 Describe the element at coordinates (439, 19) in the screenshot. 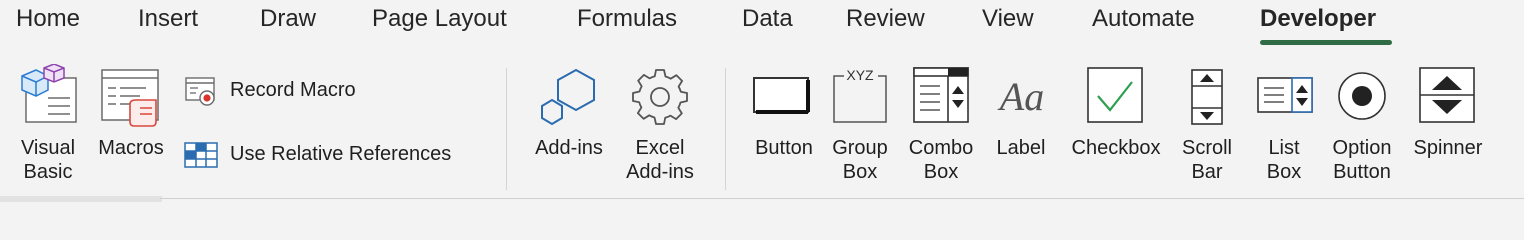

I see `tab-page-layout: Page Layout` at that location.